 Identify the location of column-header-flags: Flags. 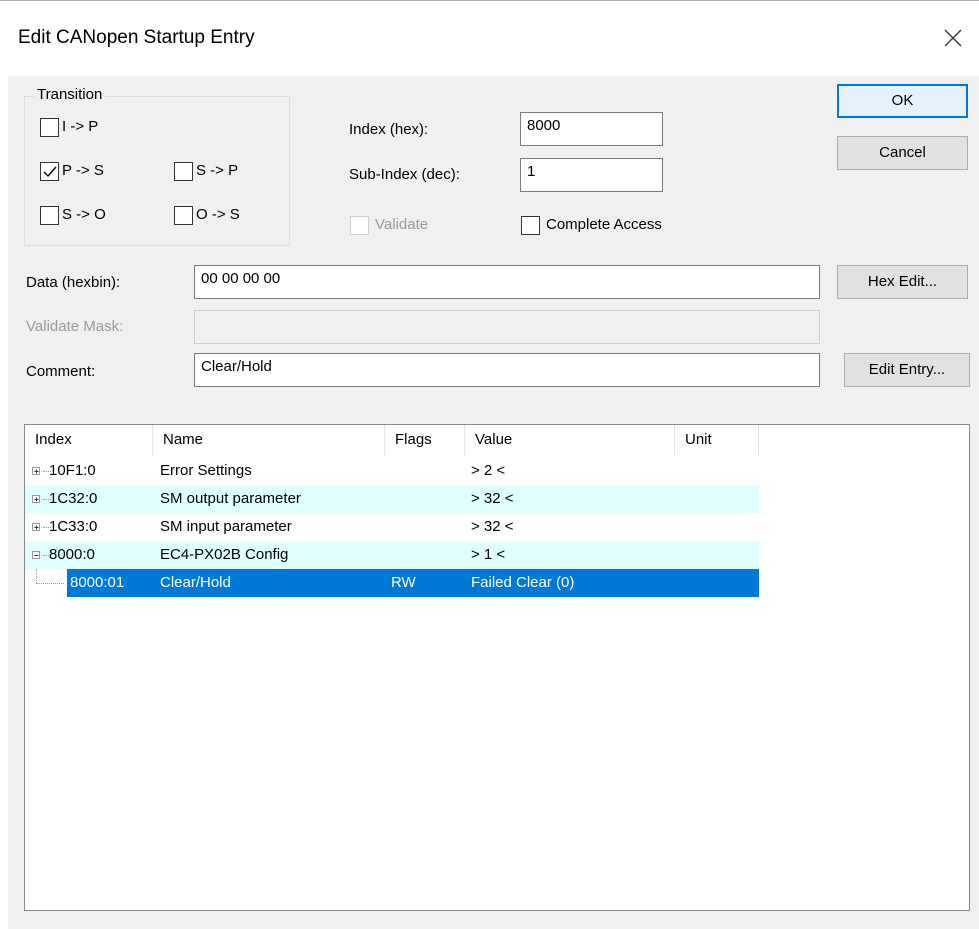
(425, 440).